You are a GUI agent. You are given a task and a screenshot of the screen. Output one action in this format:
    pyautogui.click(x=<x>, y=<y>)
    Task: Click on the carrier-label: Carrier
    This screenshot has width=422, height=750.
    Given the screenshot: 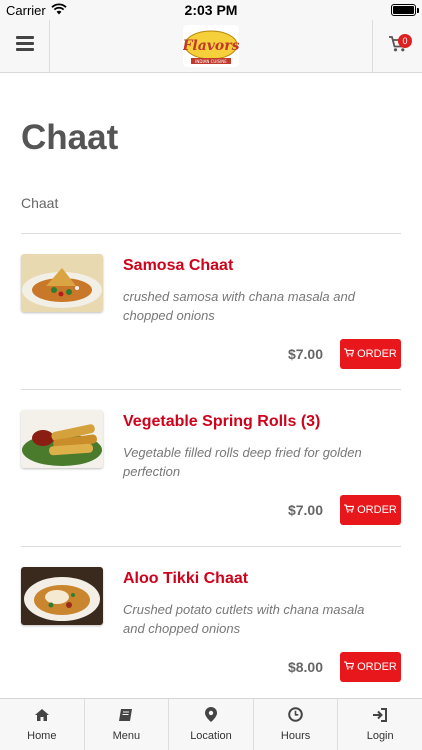 What is the action you would take?
    pyautogui.click(x=26, y=10)
    